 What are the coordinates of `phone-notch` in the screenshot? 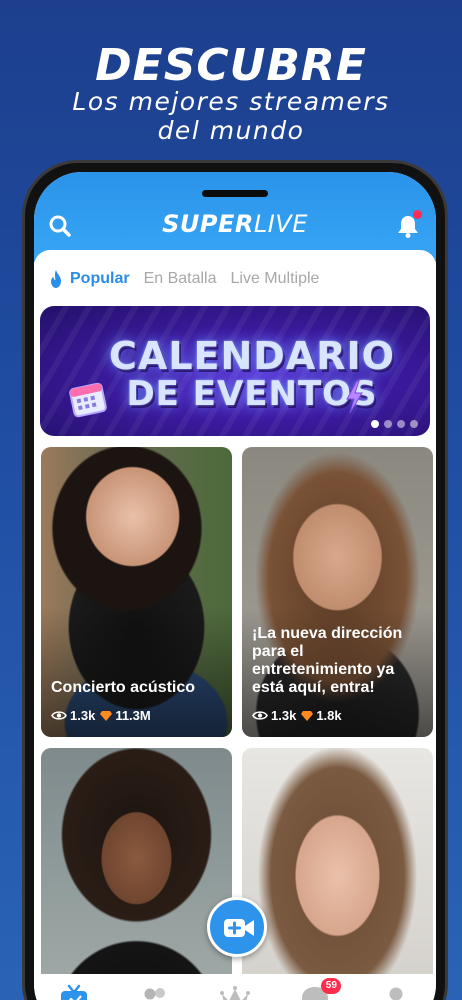 It's located at (235, 193).